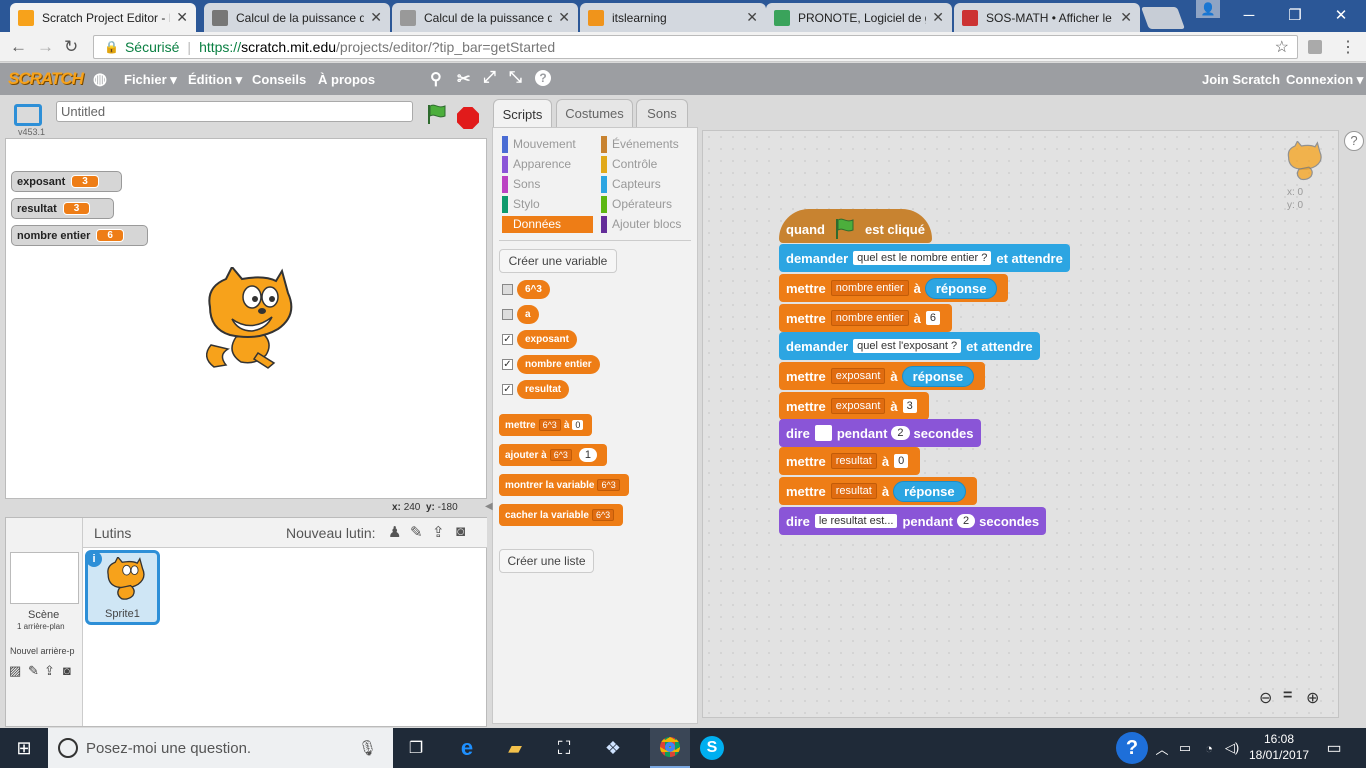 The height and width of the screenshot is (768, 1366). Describe the element at coordinates (1348, 47) in the screenshot. I see `menu-dots-icon: ⋮` at that location.